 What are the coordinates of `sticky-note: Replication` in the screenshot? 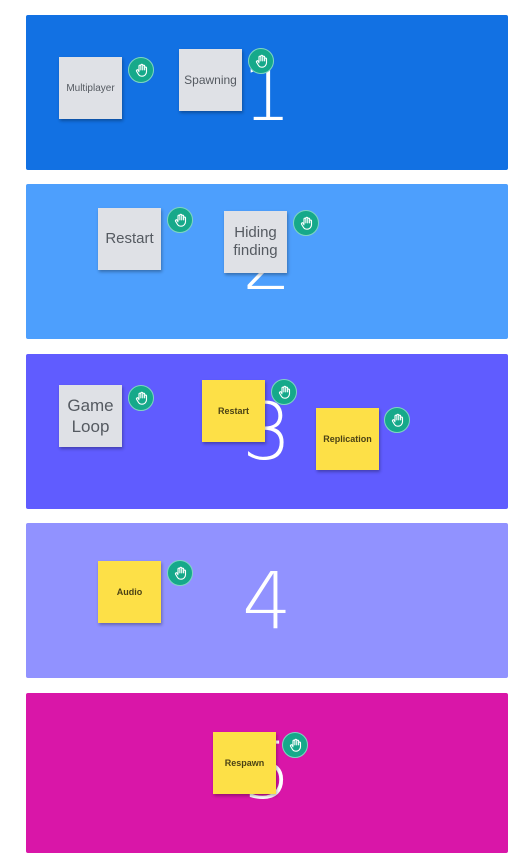 It's located at (347, 439).